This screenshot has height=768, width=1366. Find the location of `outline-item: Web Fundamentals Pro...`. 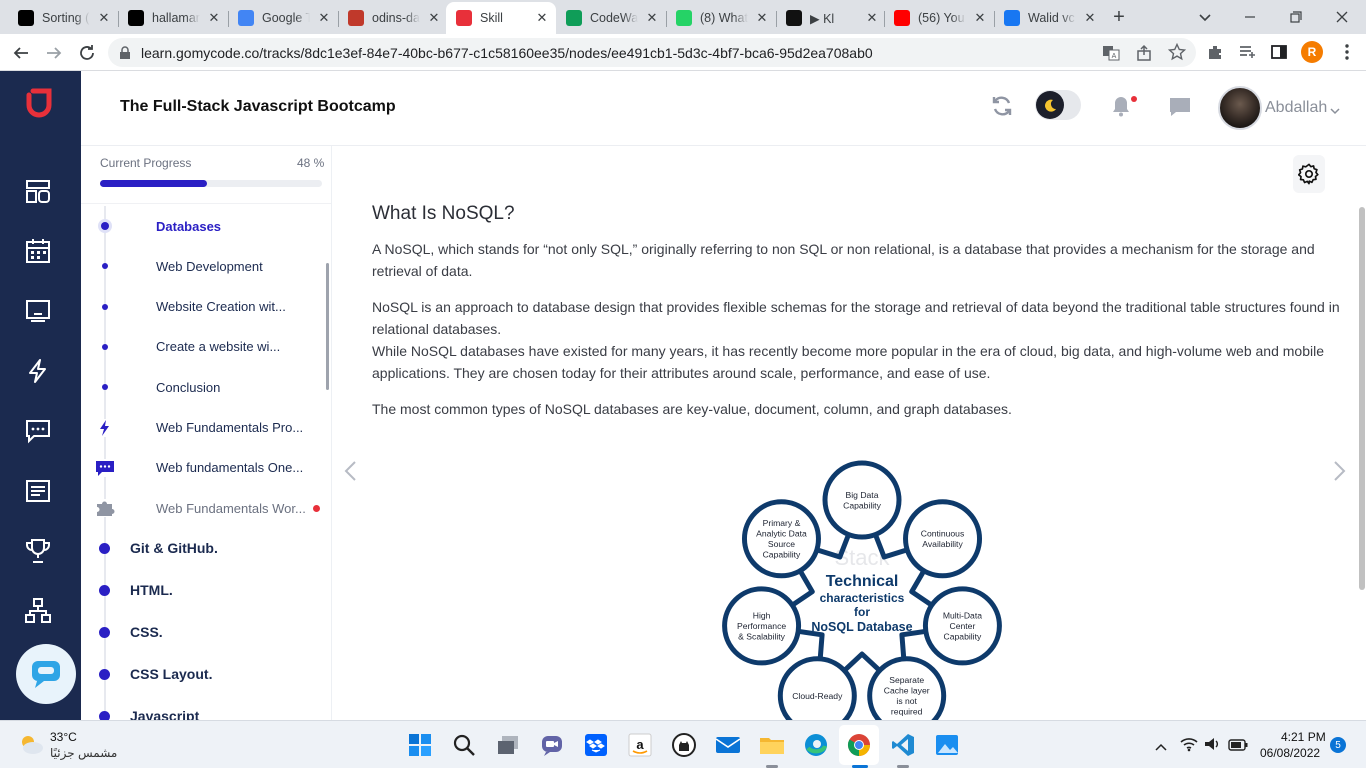

outline-item: Web Fundamentals Pro... is located at coordinates (206, 428).